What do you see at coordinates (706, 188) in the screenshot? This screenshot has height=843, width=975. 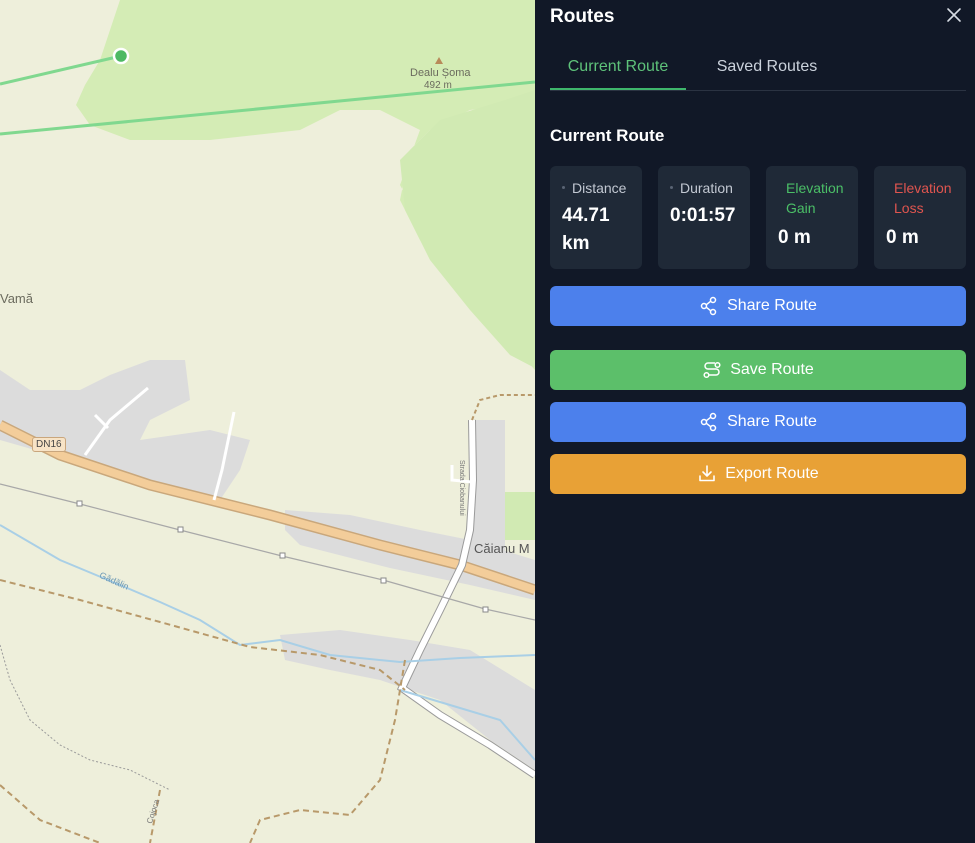 I see `stat-label: Duration` at bounding box center [706, 188].